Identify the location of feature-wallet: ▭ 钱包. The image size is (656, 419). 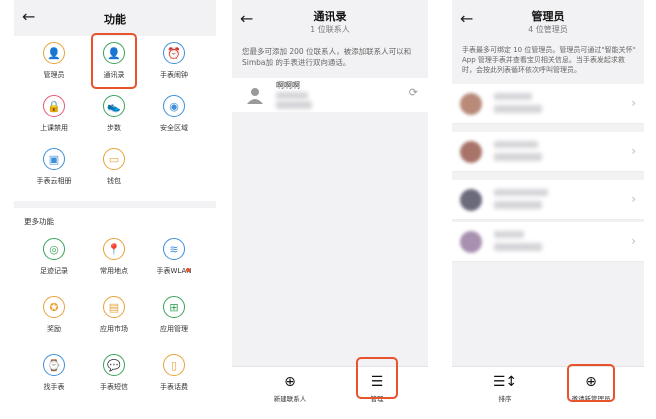
(114, 167).